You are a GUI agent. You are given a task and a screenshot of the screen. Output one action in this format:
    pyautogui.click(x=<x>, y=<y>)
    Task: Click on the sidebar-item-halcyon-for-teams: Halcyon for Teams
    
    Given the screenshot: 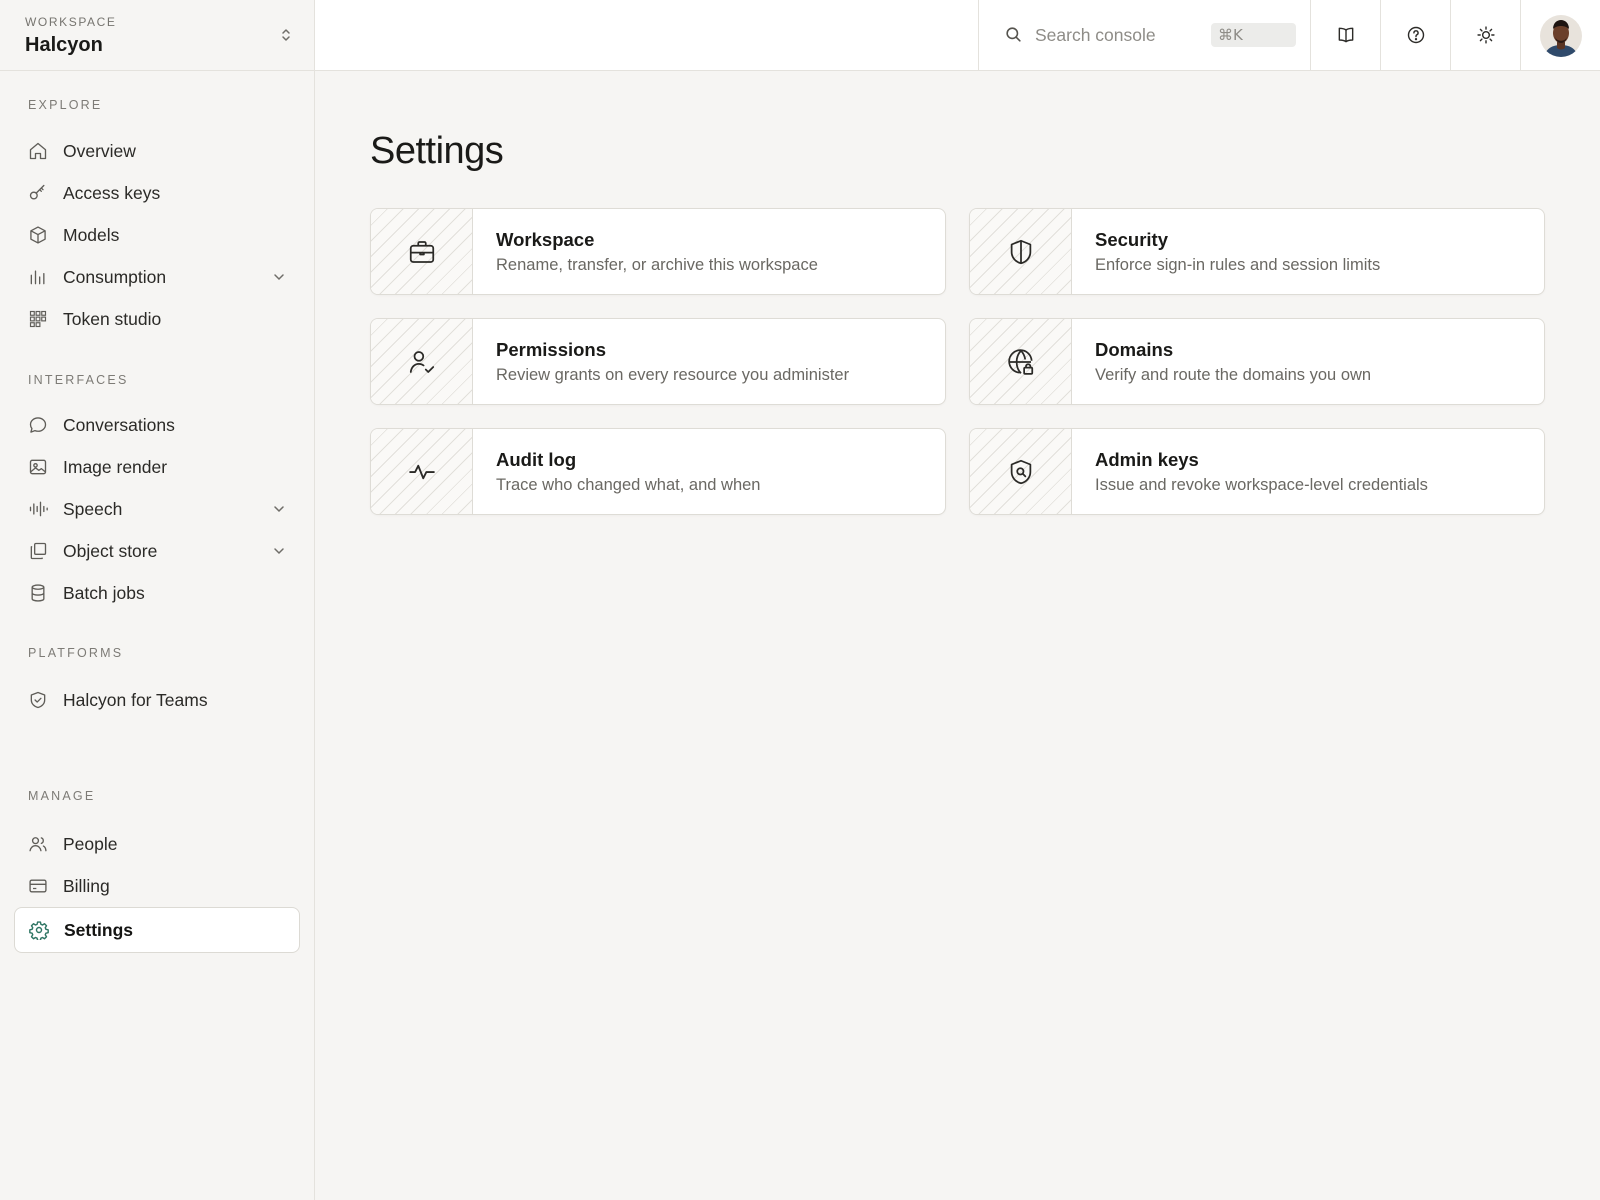 What is the action you would take?
    pyautogui.click(x=157, y=700)
    